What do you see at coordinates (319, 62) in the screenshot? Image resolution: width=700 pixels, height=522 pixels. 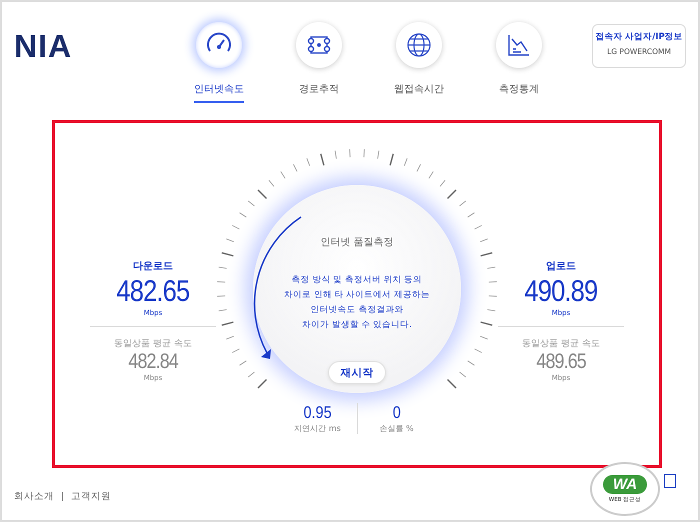 I see `nav-tab: 경로추적` at bounding box center [319, 62].